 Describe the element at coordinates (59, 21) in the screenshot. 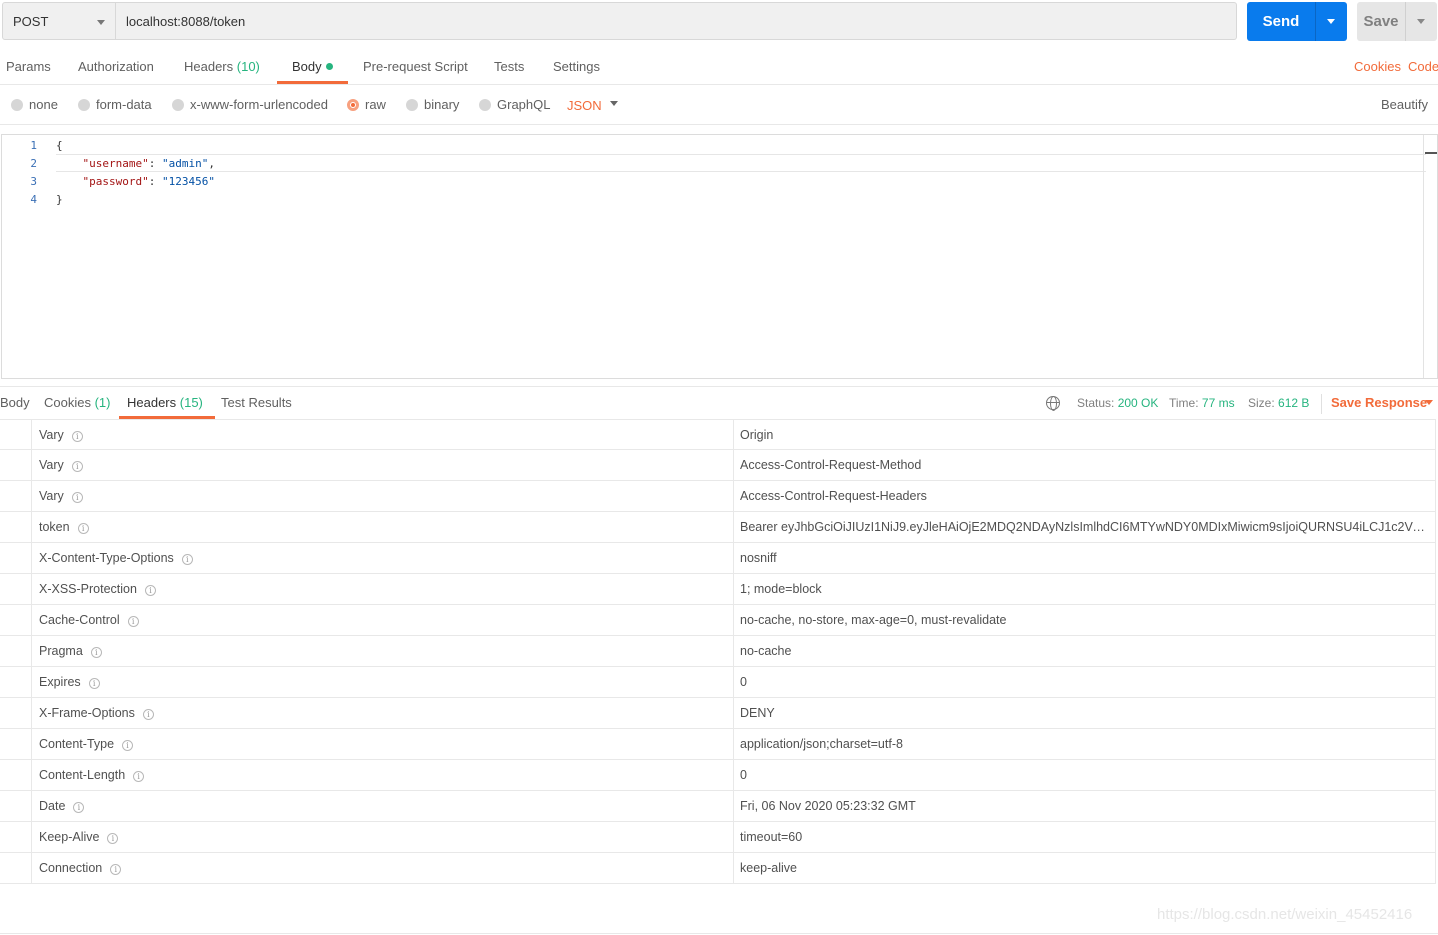

I see `method-select: POST` at that location.